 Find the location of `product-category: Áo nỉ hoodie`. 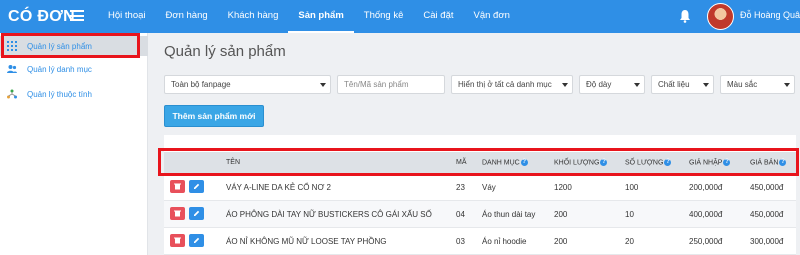

product-category: Áo nỉ hoodie is located at coordinates (504, 241).